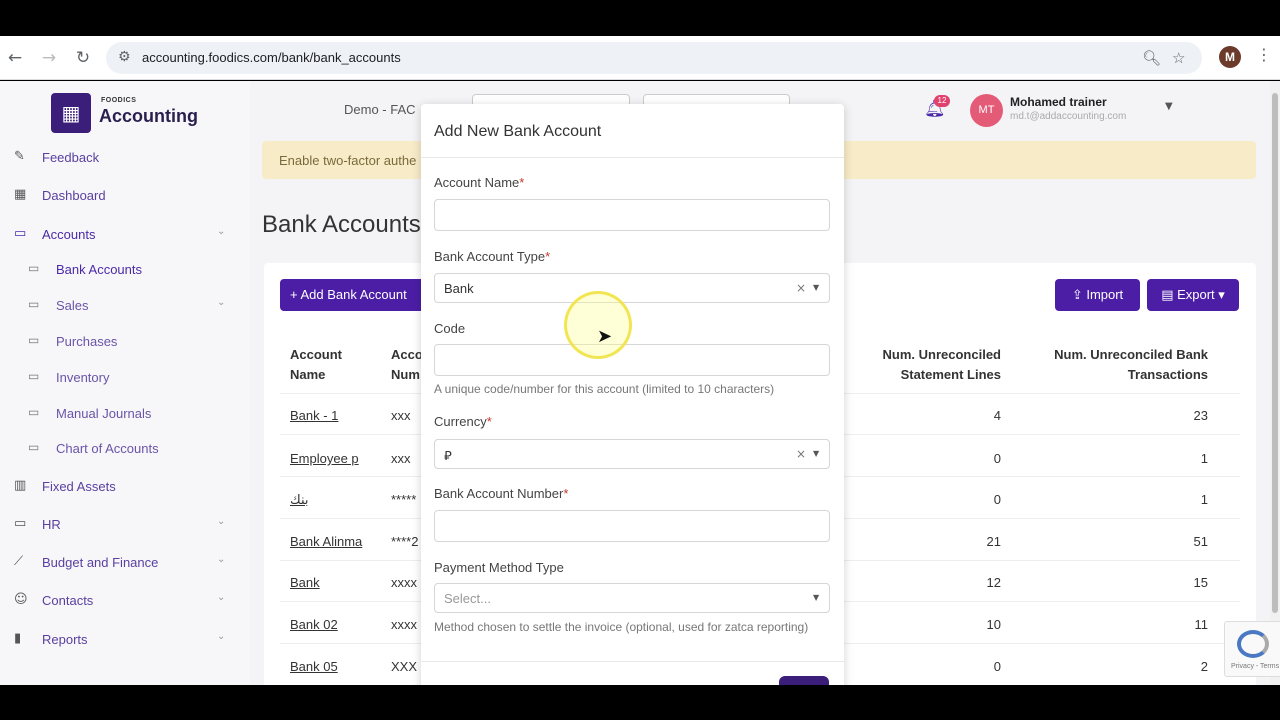 This screenshot has width=1280, height=720. What do you see at coordinates (1230, 57) in the screenshot?
I see `browser-profile-avatar: M` at bounding box center [1230, 57].